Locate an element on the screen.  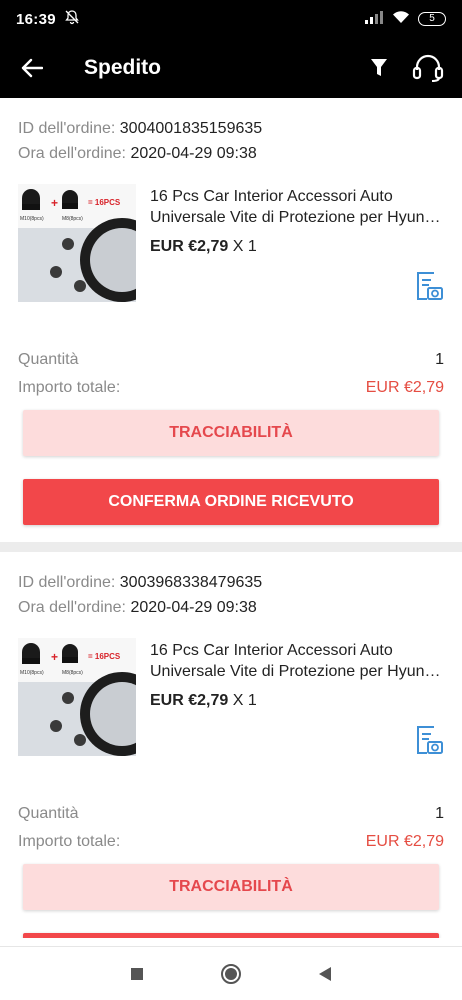
system-nav-bar is located at coordinates (231, 973).